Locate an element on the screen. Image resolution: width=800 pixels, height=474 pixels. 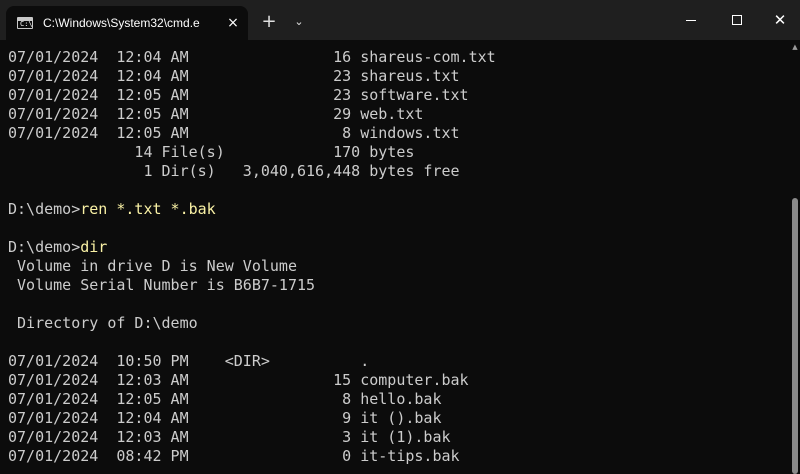
scroll-up-icon: ▲ is located at coordinates (795, 47).